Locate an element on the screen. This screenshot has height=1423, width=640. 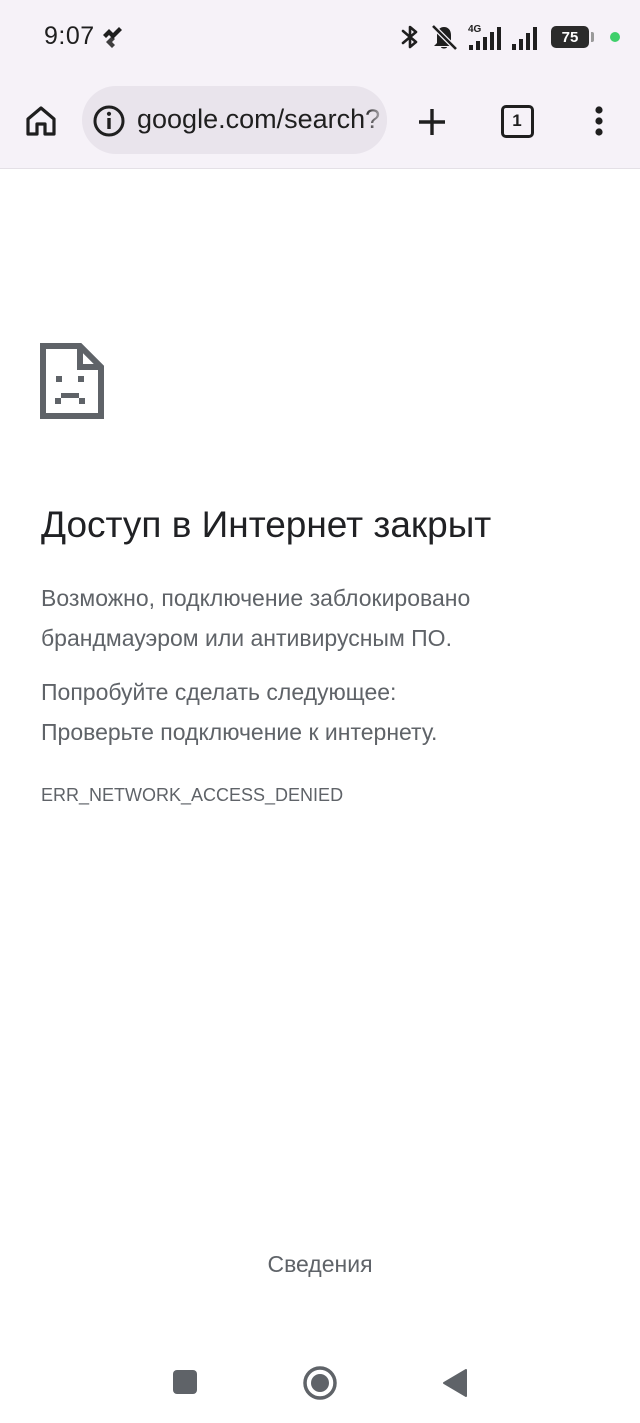
recents-square-icon is located at coordinates (185, 1382).